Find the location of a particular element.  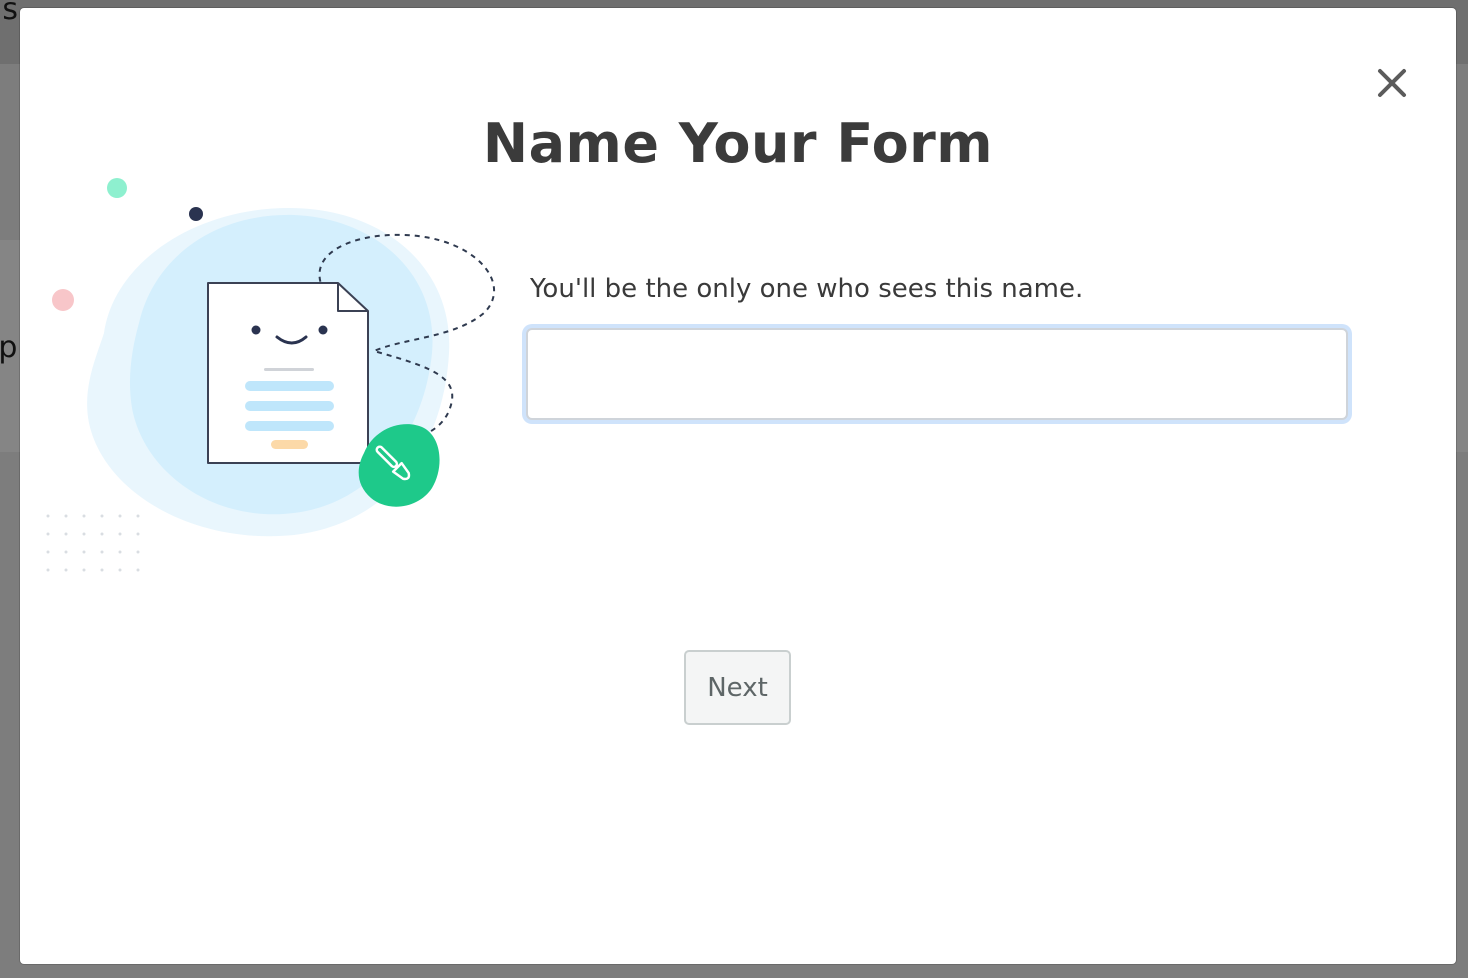

document-line-orange is located at coordinates (289, 444).